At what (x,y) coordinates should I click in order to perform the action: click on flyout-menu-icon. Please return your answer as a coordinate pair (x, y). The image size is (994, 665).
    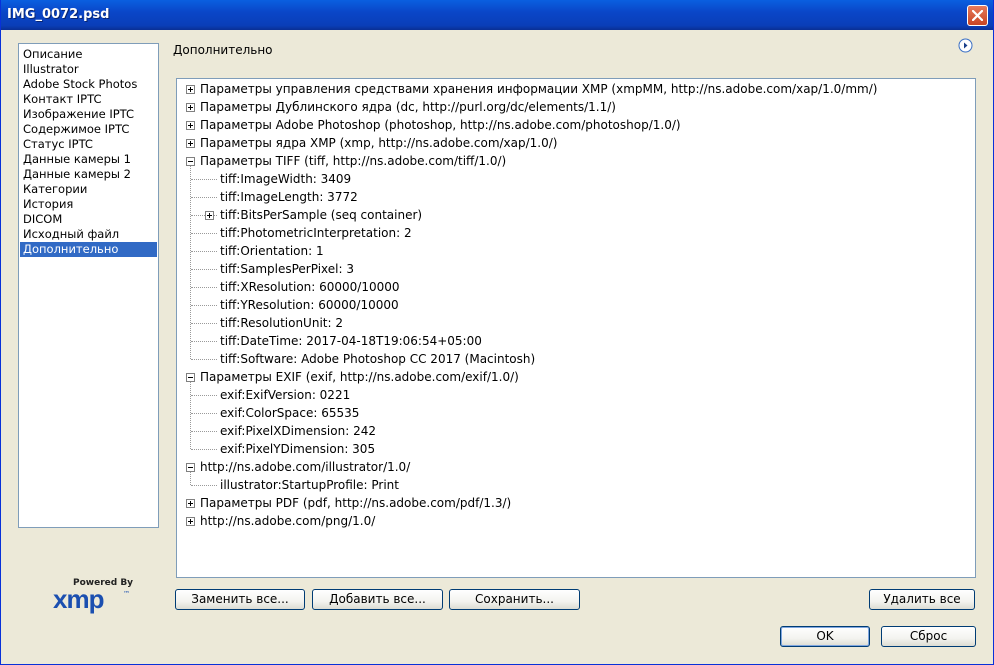
    Looking at the image, I should click on (965, 45).